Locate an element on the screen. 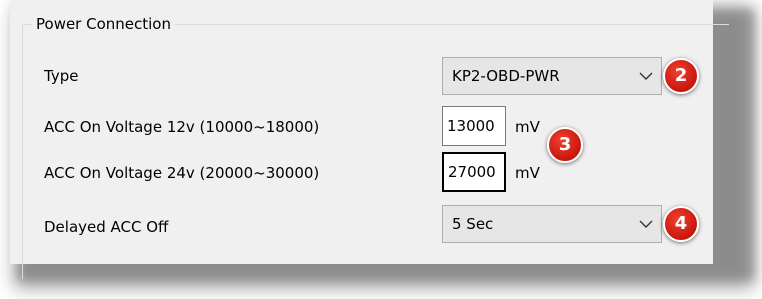  delayed-acc-off-label: Delayed ACC Off is located at coordinates (106, 227).